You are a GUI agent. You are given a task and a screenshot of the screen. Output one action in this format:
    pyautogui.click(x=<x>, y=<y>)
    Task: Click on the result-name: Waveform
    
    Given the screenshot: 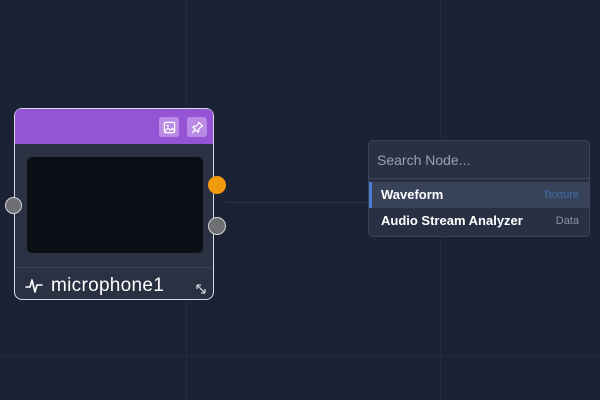 What is the action you would take?
    pyautogui.click(x=412, y=194)
    